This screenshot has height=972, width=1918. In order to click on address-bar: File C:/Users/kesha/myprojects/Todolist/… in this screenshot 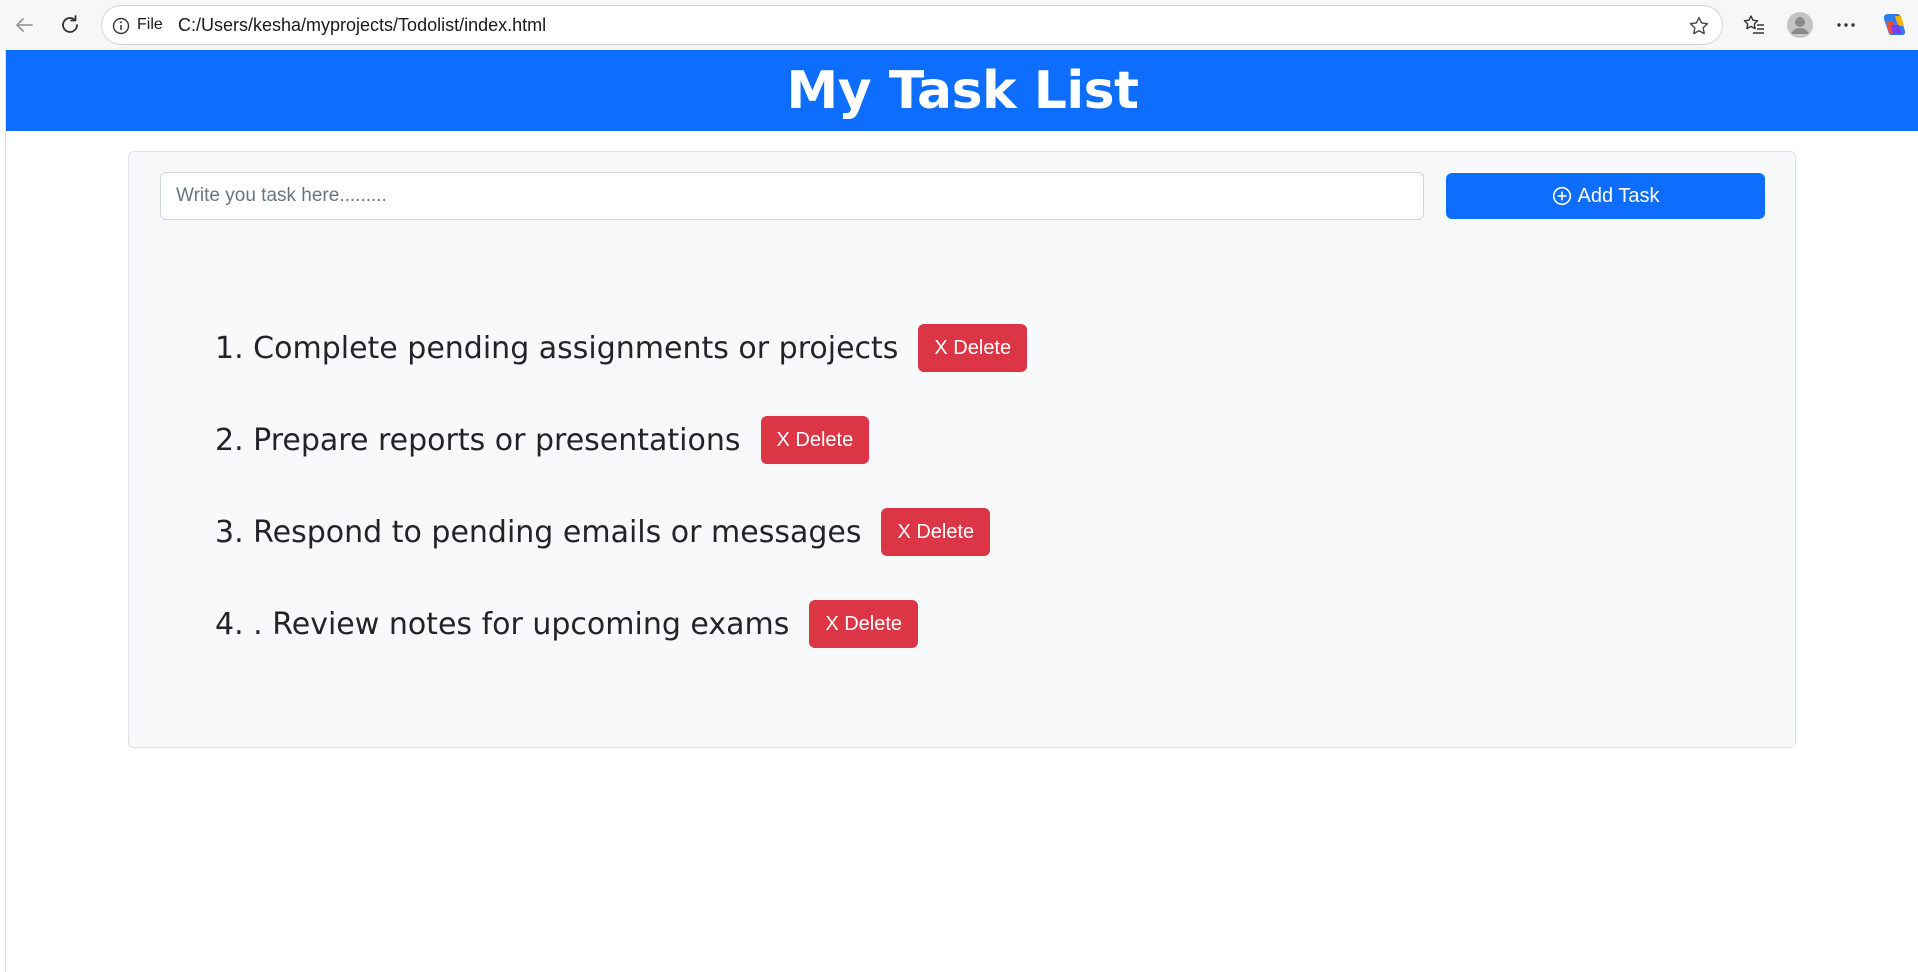, I will do `click(912, 25)`.